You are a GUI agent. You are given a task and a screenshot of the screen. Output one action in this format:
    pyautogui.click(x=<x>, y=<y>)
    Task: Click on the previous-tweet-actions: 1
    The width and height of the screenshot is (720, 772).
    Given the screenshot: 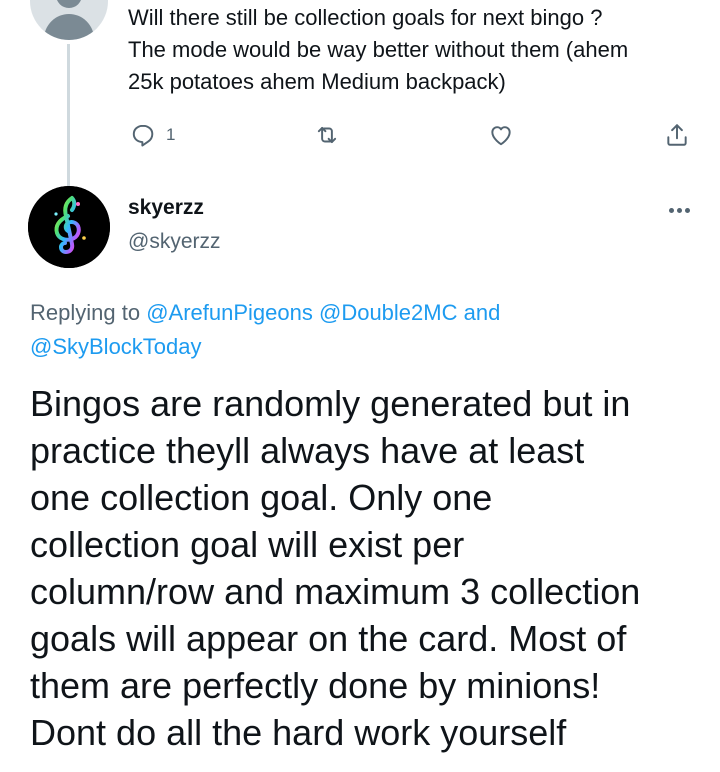 What is the action you would take?
    pyautogui.click(x=413, y=135)
    